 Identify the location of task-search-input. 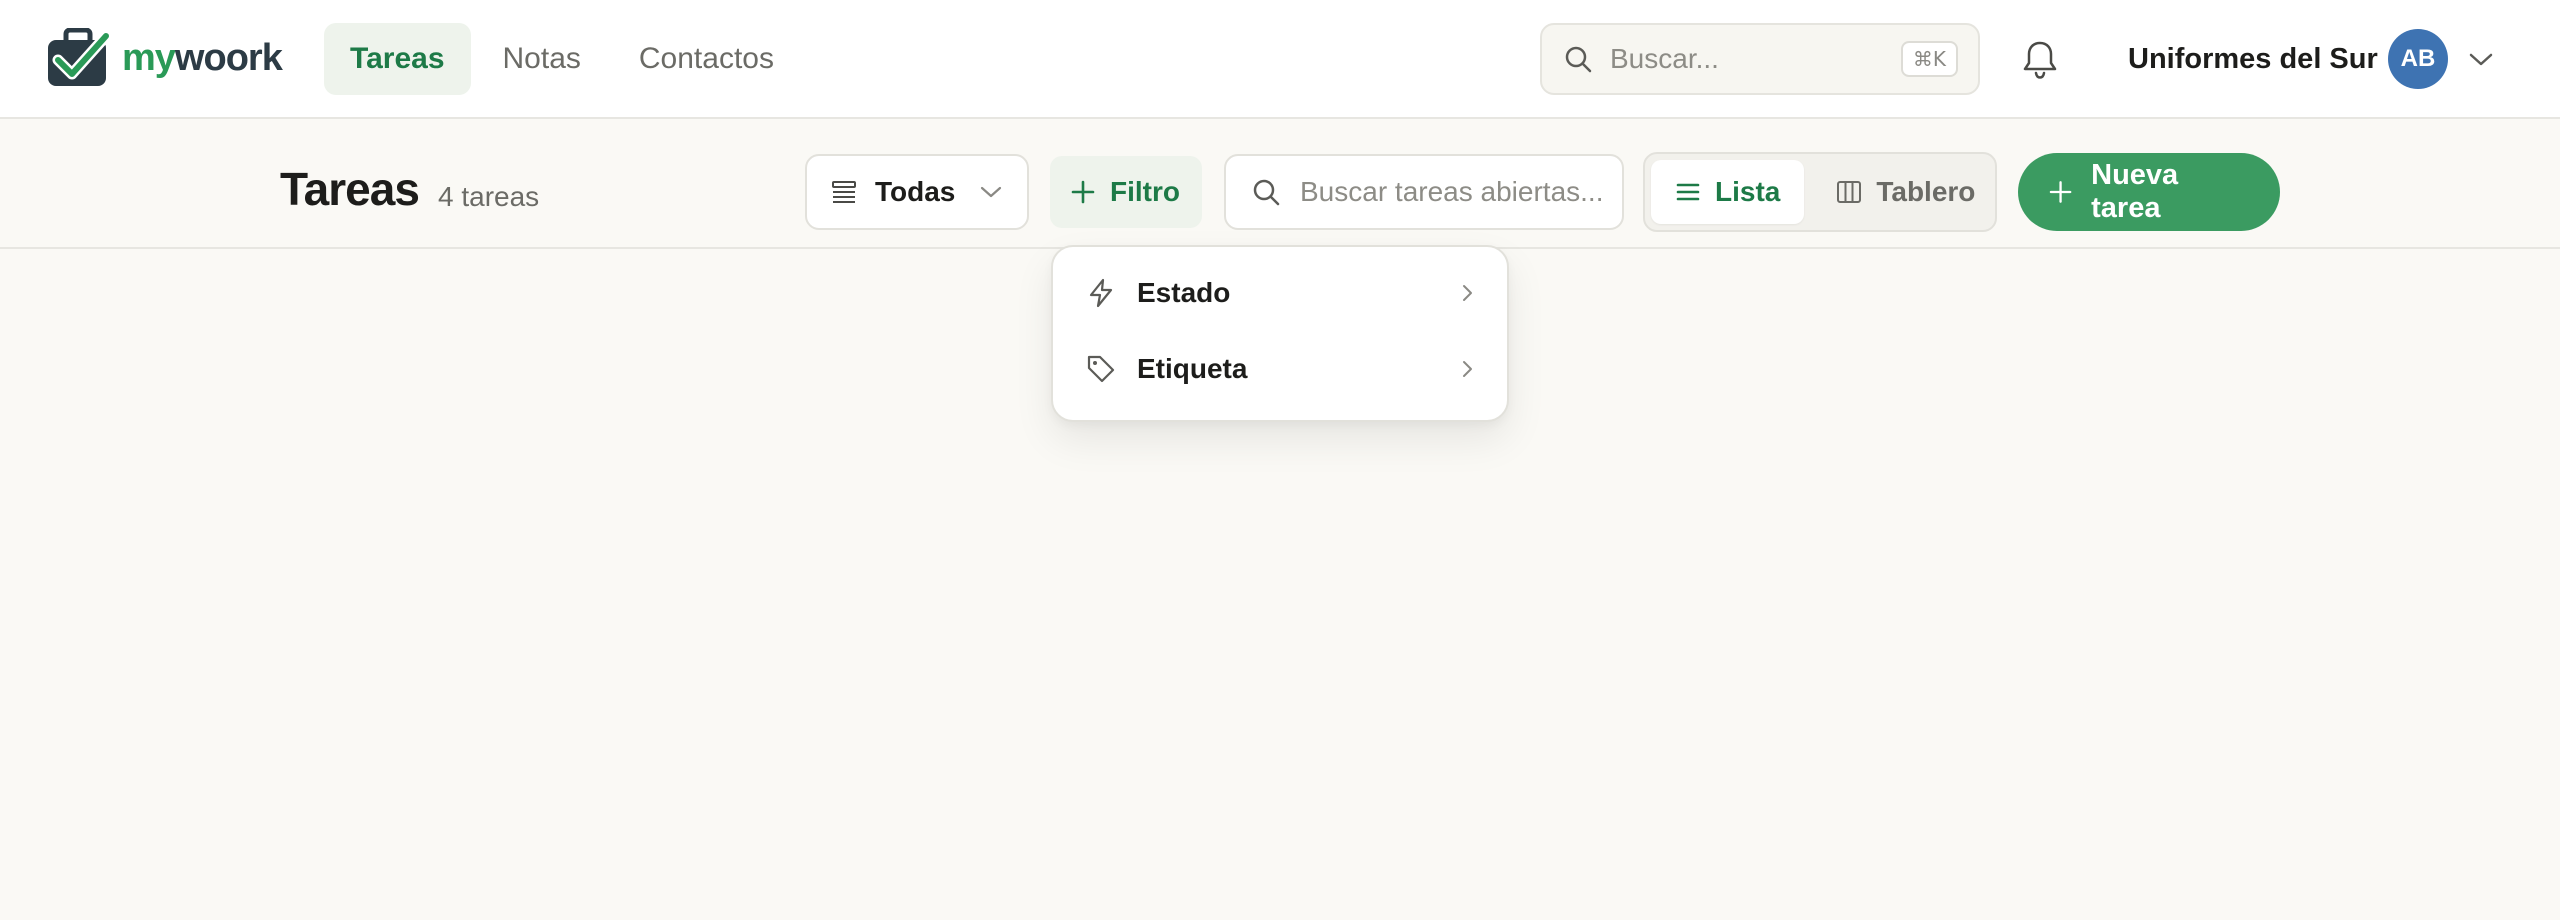
(1455, 192).